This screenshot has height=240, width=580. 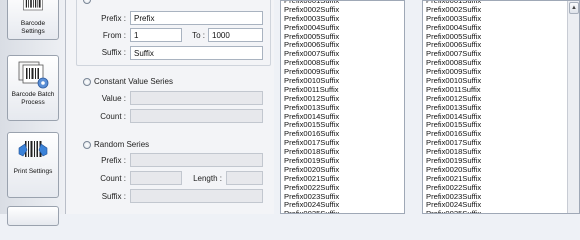 What do you see at coordinates (33, 149) in the screenshot?
I see `print-settings-icon` at bounding box center [33, 149].